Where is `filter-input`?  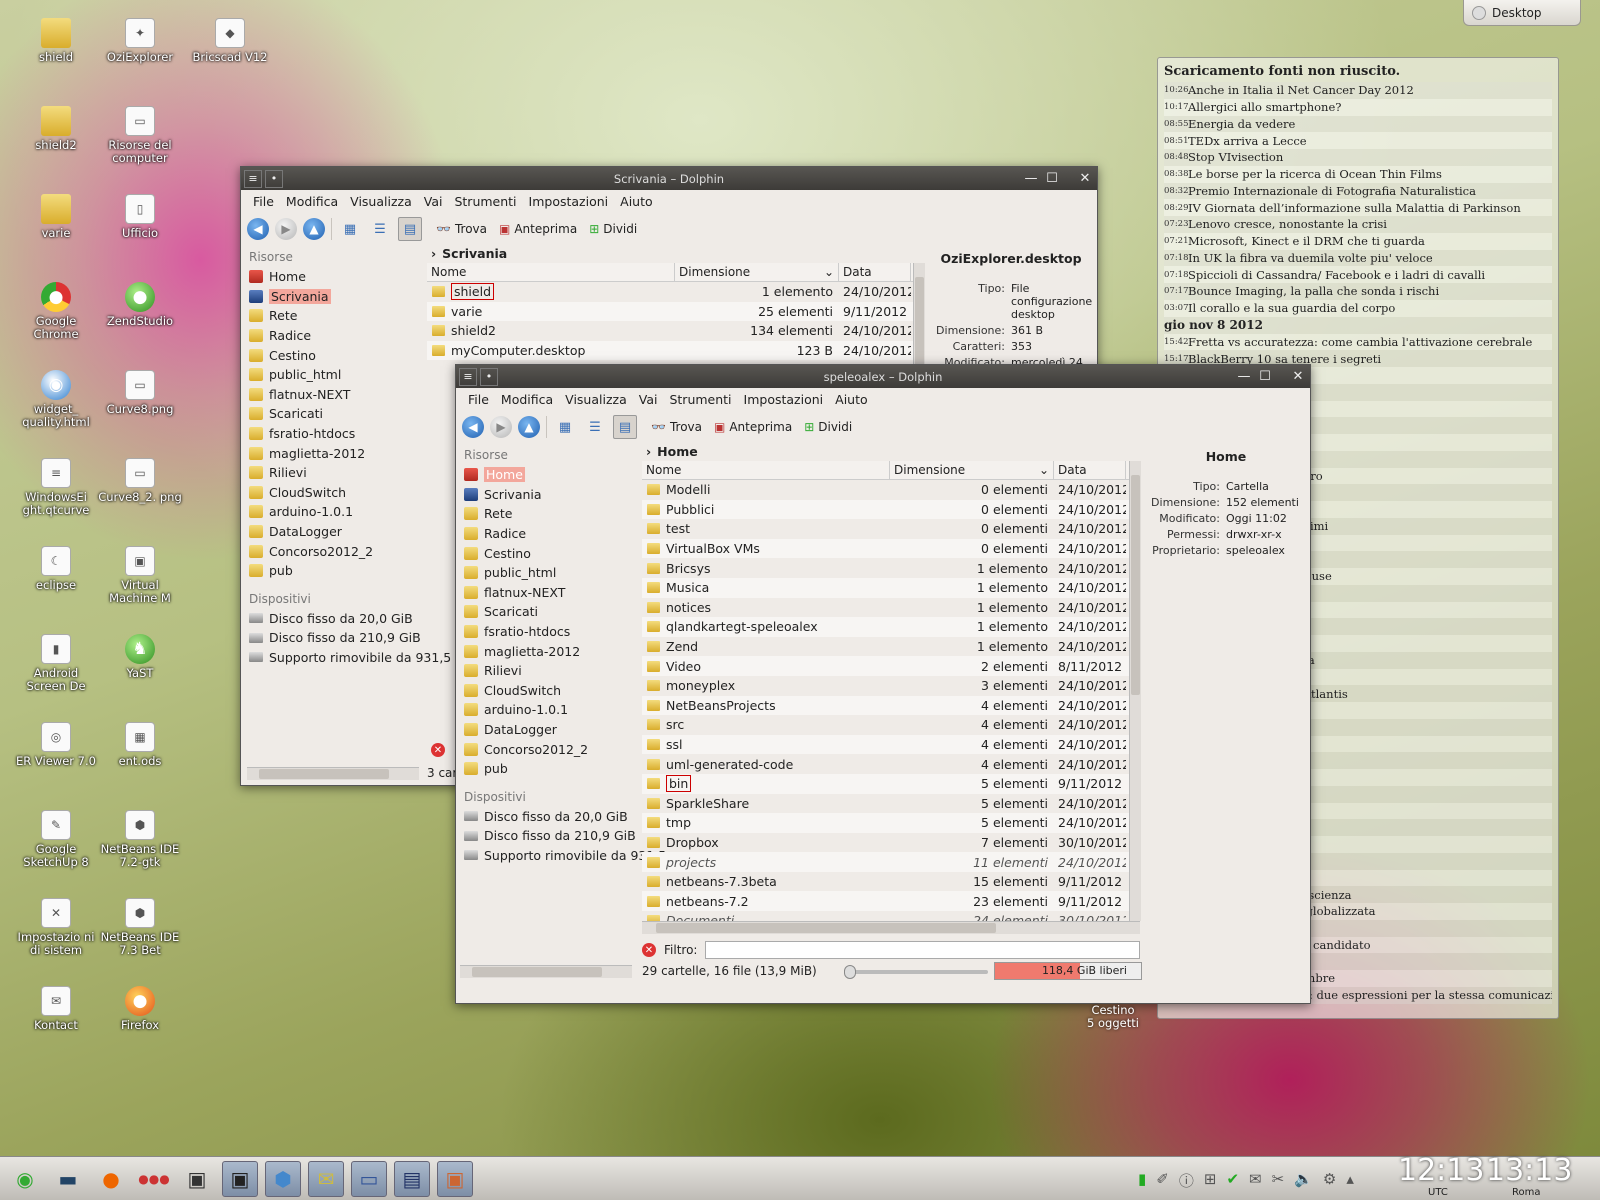
filter-input is located at coordinates (922, 950).